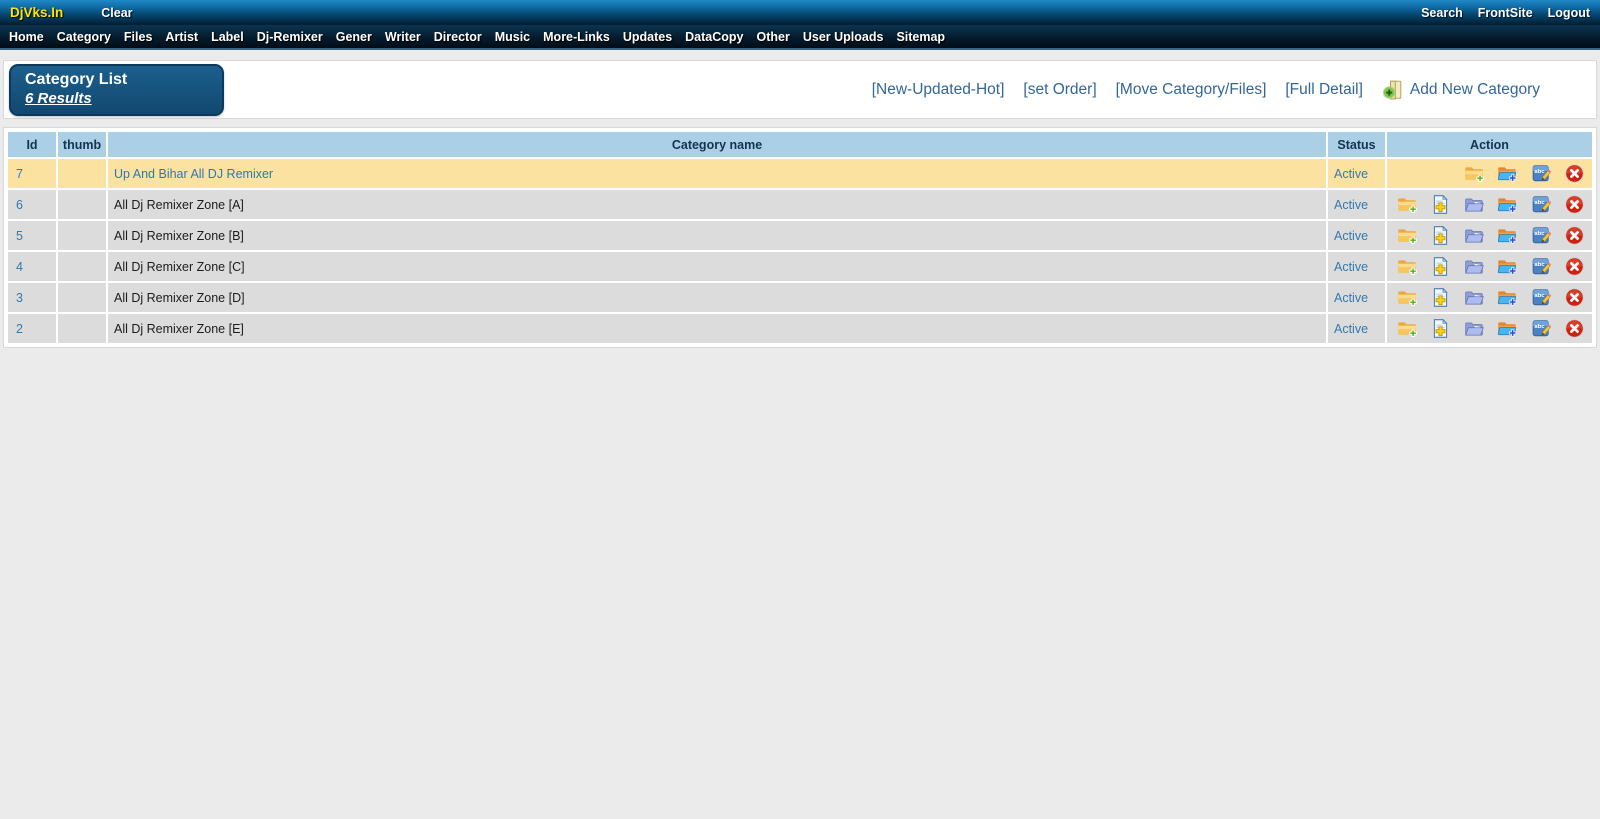 The width and height of the screenshot is (1600, 819). What do you see at coordinates (920, 37) in the screenshot?
I see `nav-item-sitemap: Sitemap` at bounding box center [920, 37].